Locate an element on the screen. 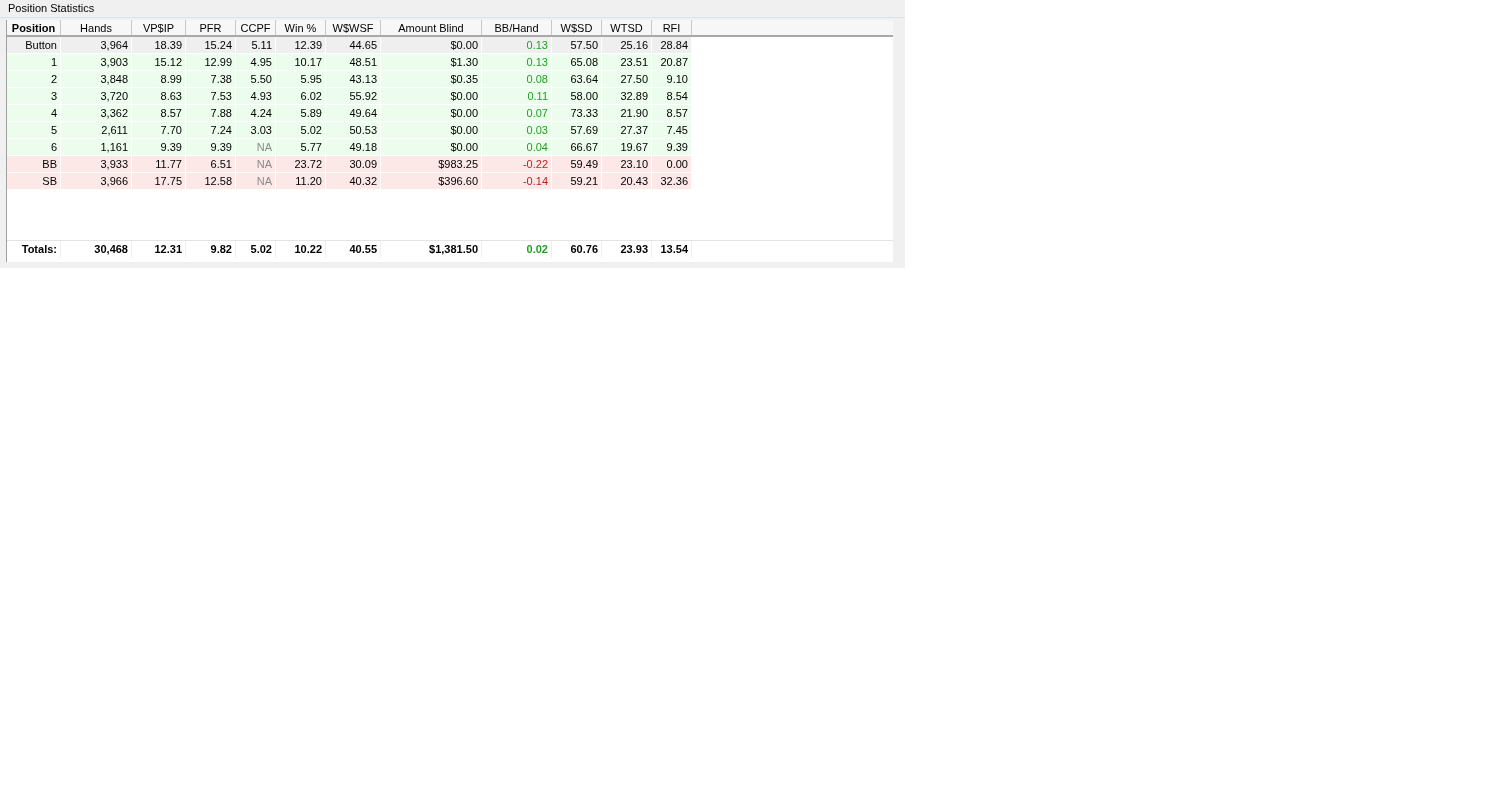  column-header: Win % is located at coordinates (301, 27).